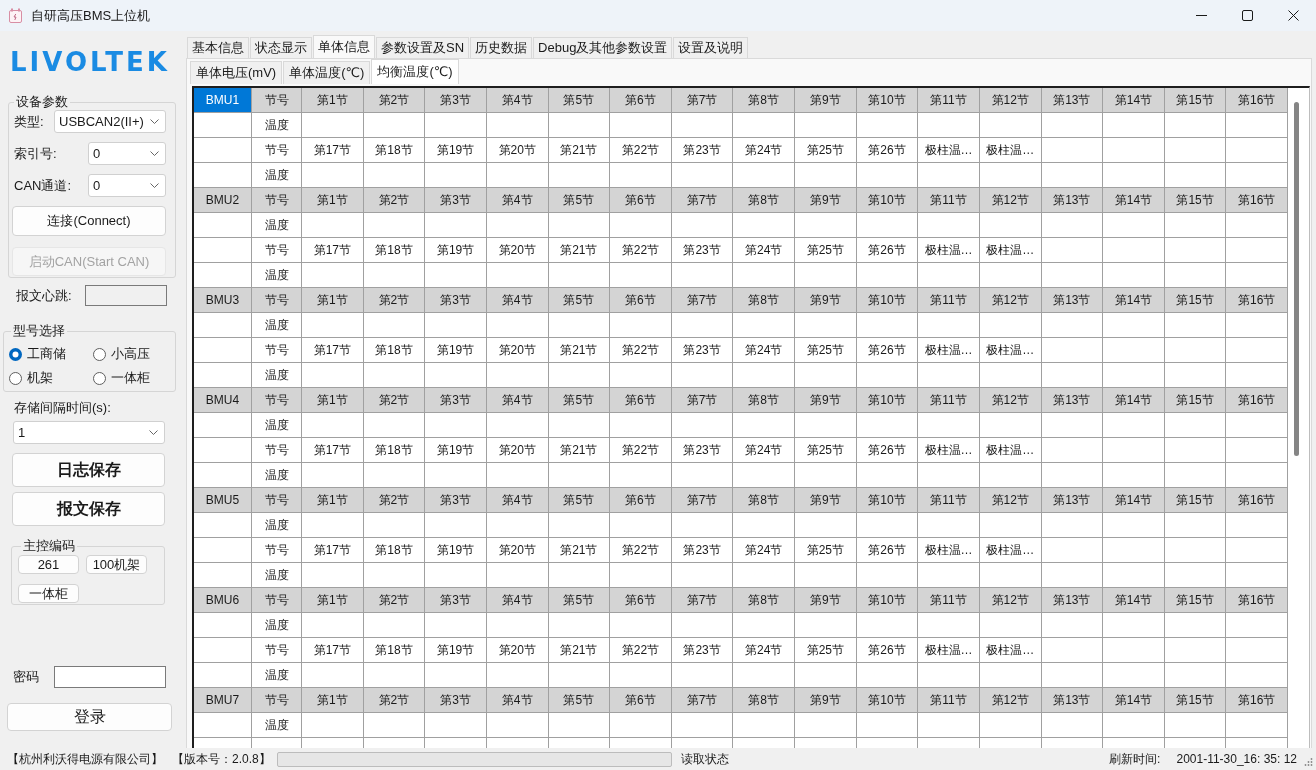 The image size is (1316, 770). Describe the element at coordinates (1134, 300) in the screenshot. I see `header-cell: 第14节` at that location.